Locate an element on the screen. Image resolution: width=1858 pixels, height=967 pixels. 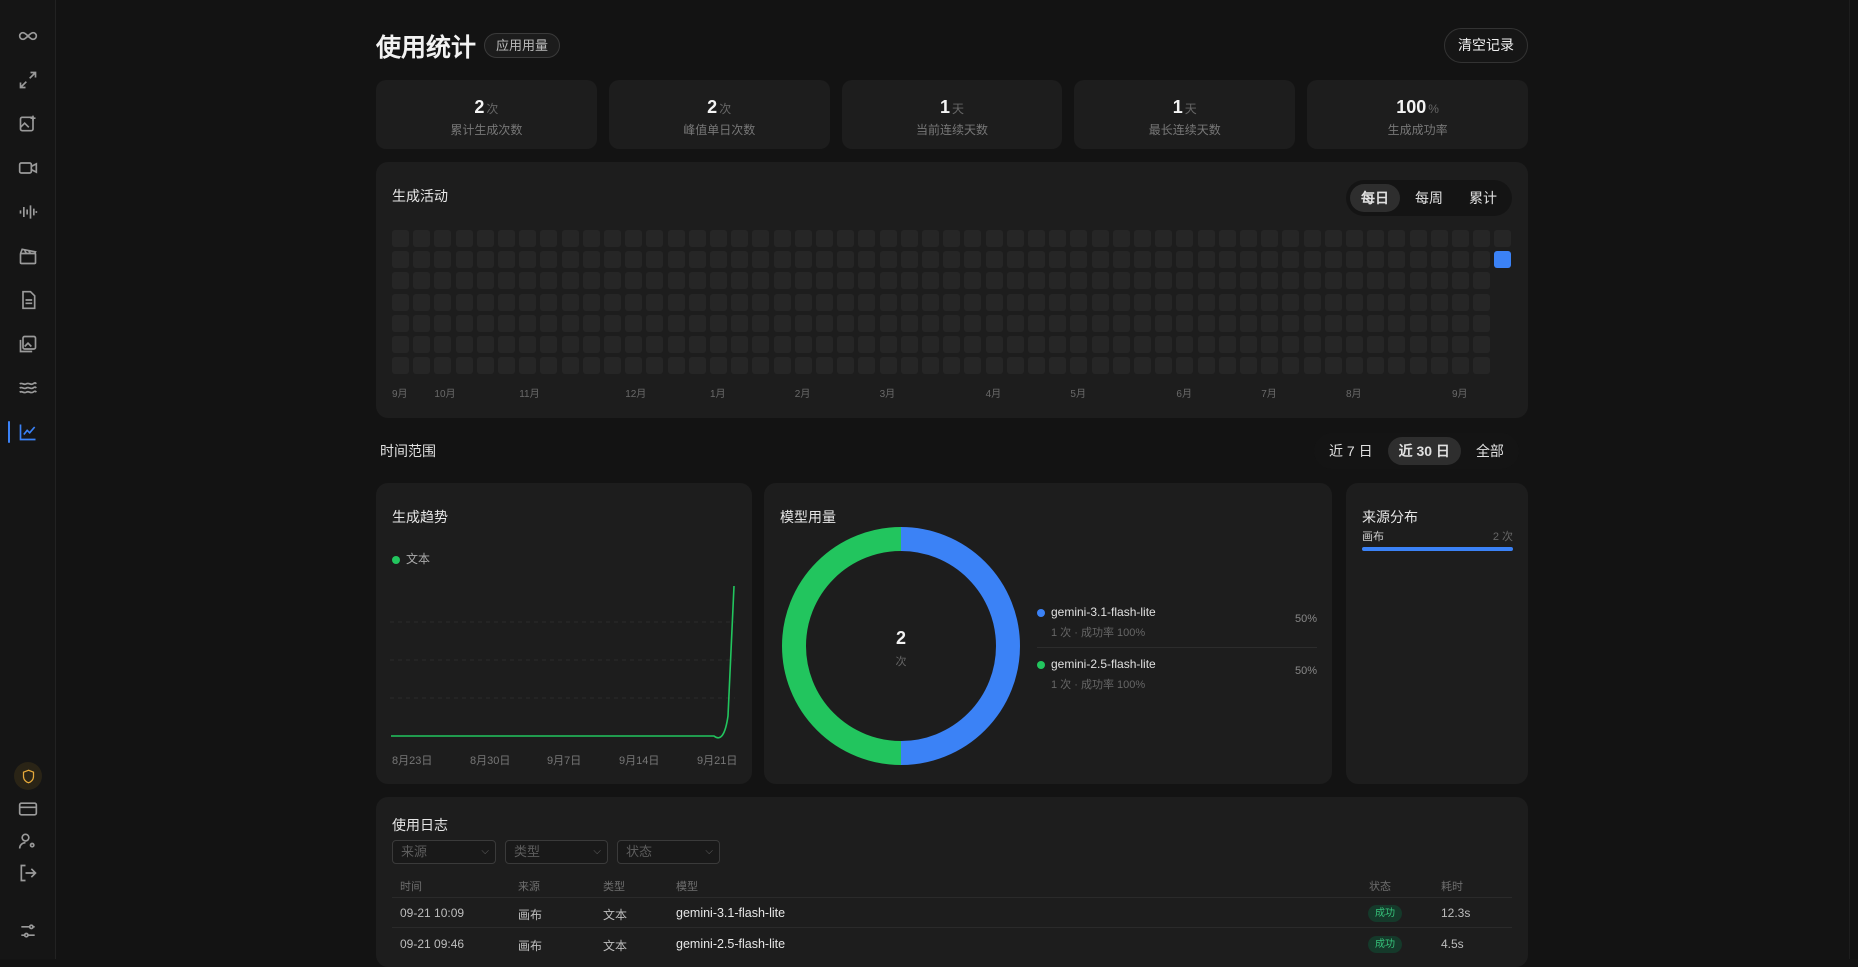
image-add-icon is located at coordinates (28, 124).